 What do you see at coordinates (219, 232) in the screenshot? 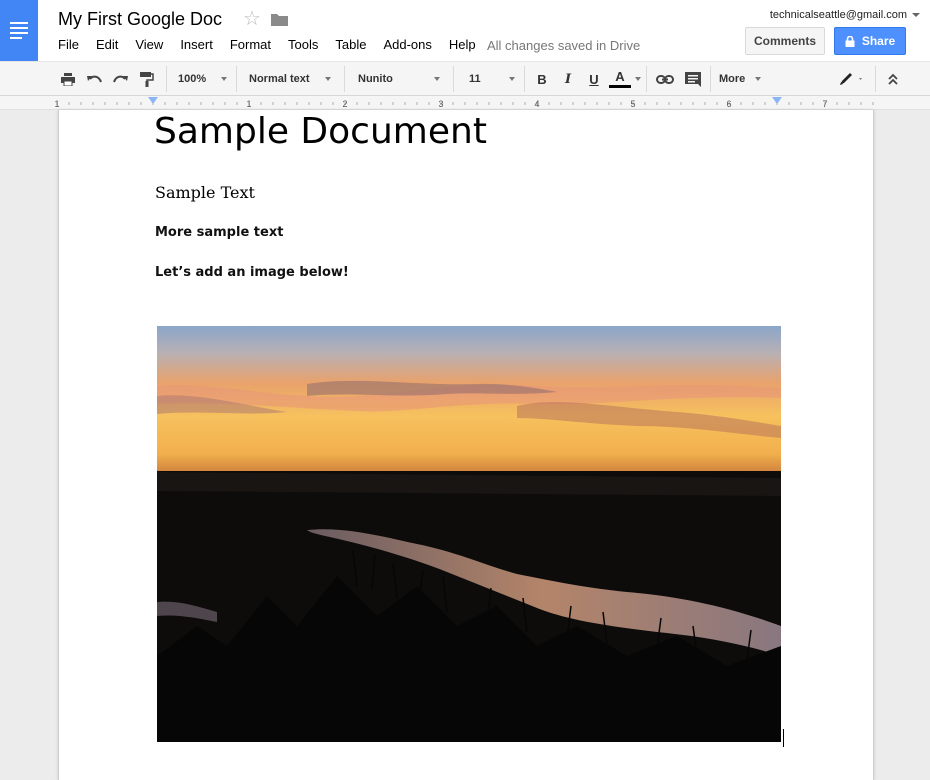
I see `paragraph-more-sample-text: More sample text` at bounding box center [219, 232].